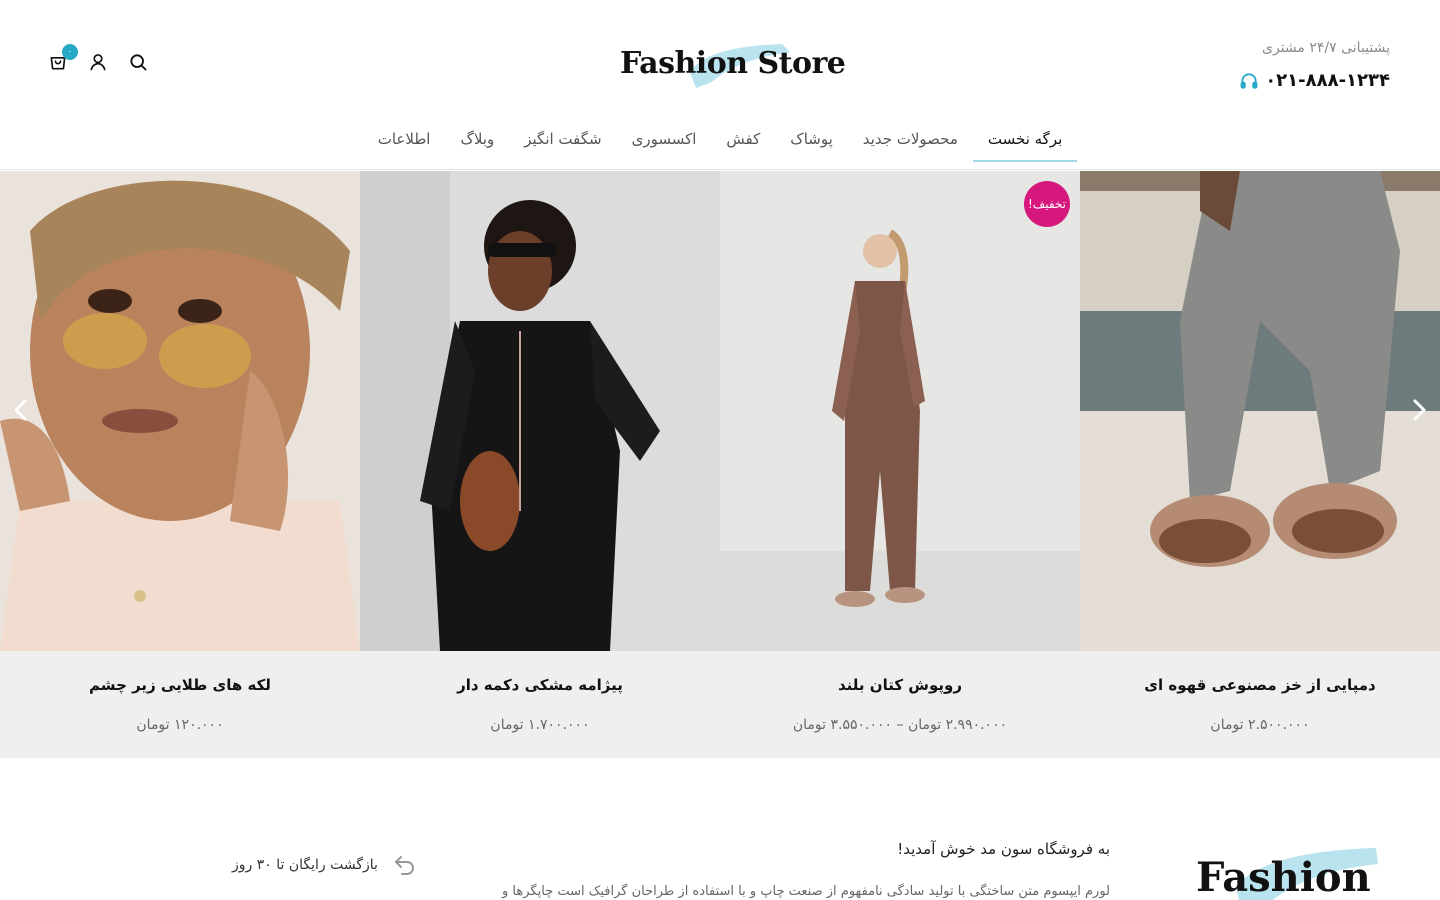 This screenshot has width=1440, height=900. Describe the element at coordinates (1260, 725) in the screenshot. I see `product-price: ۲.۵۰۰.۰۰۰ تومان` at that location.